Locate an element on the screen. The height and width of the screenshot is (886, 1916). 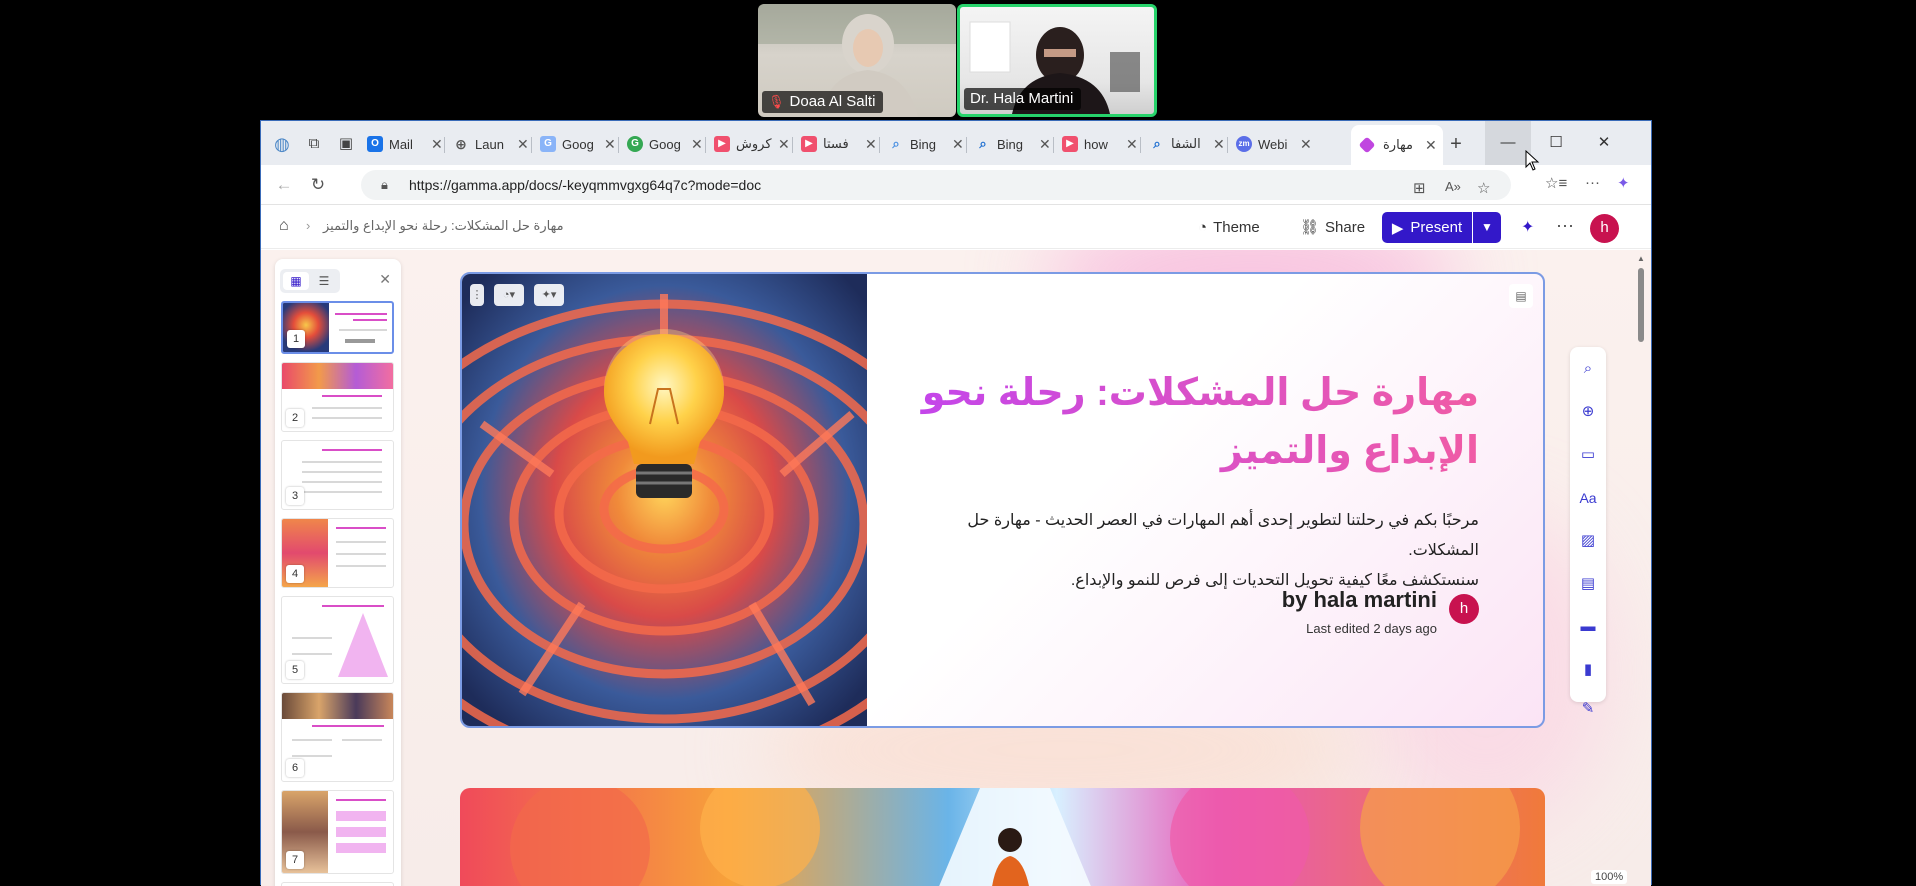
new-tab-icon: + is located at coordinates (1456, 144).